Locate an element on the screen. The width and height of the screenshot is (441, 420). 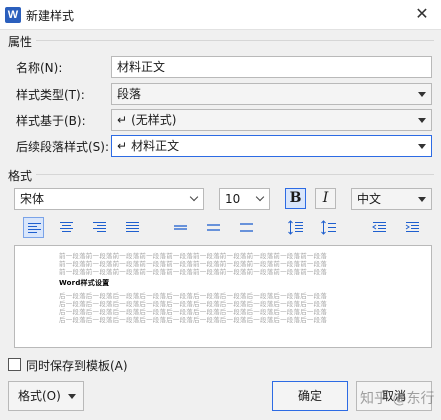
name-input: 材料正文 is located at coordinates (271, 67).